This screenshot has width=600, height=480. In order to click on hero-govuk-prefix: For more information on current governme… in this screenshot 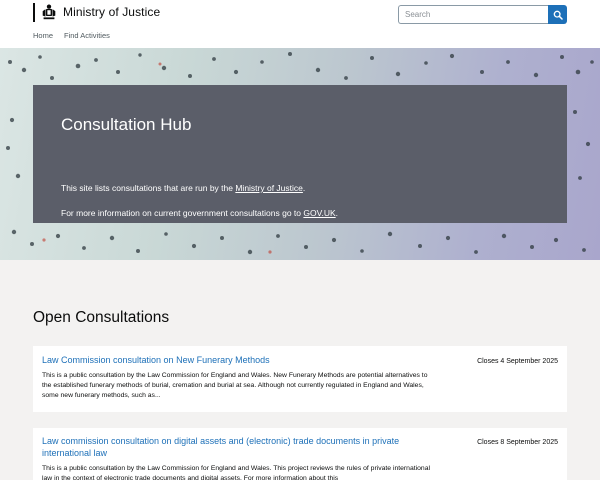, I will do `click(182, 213)`.